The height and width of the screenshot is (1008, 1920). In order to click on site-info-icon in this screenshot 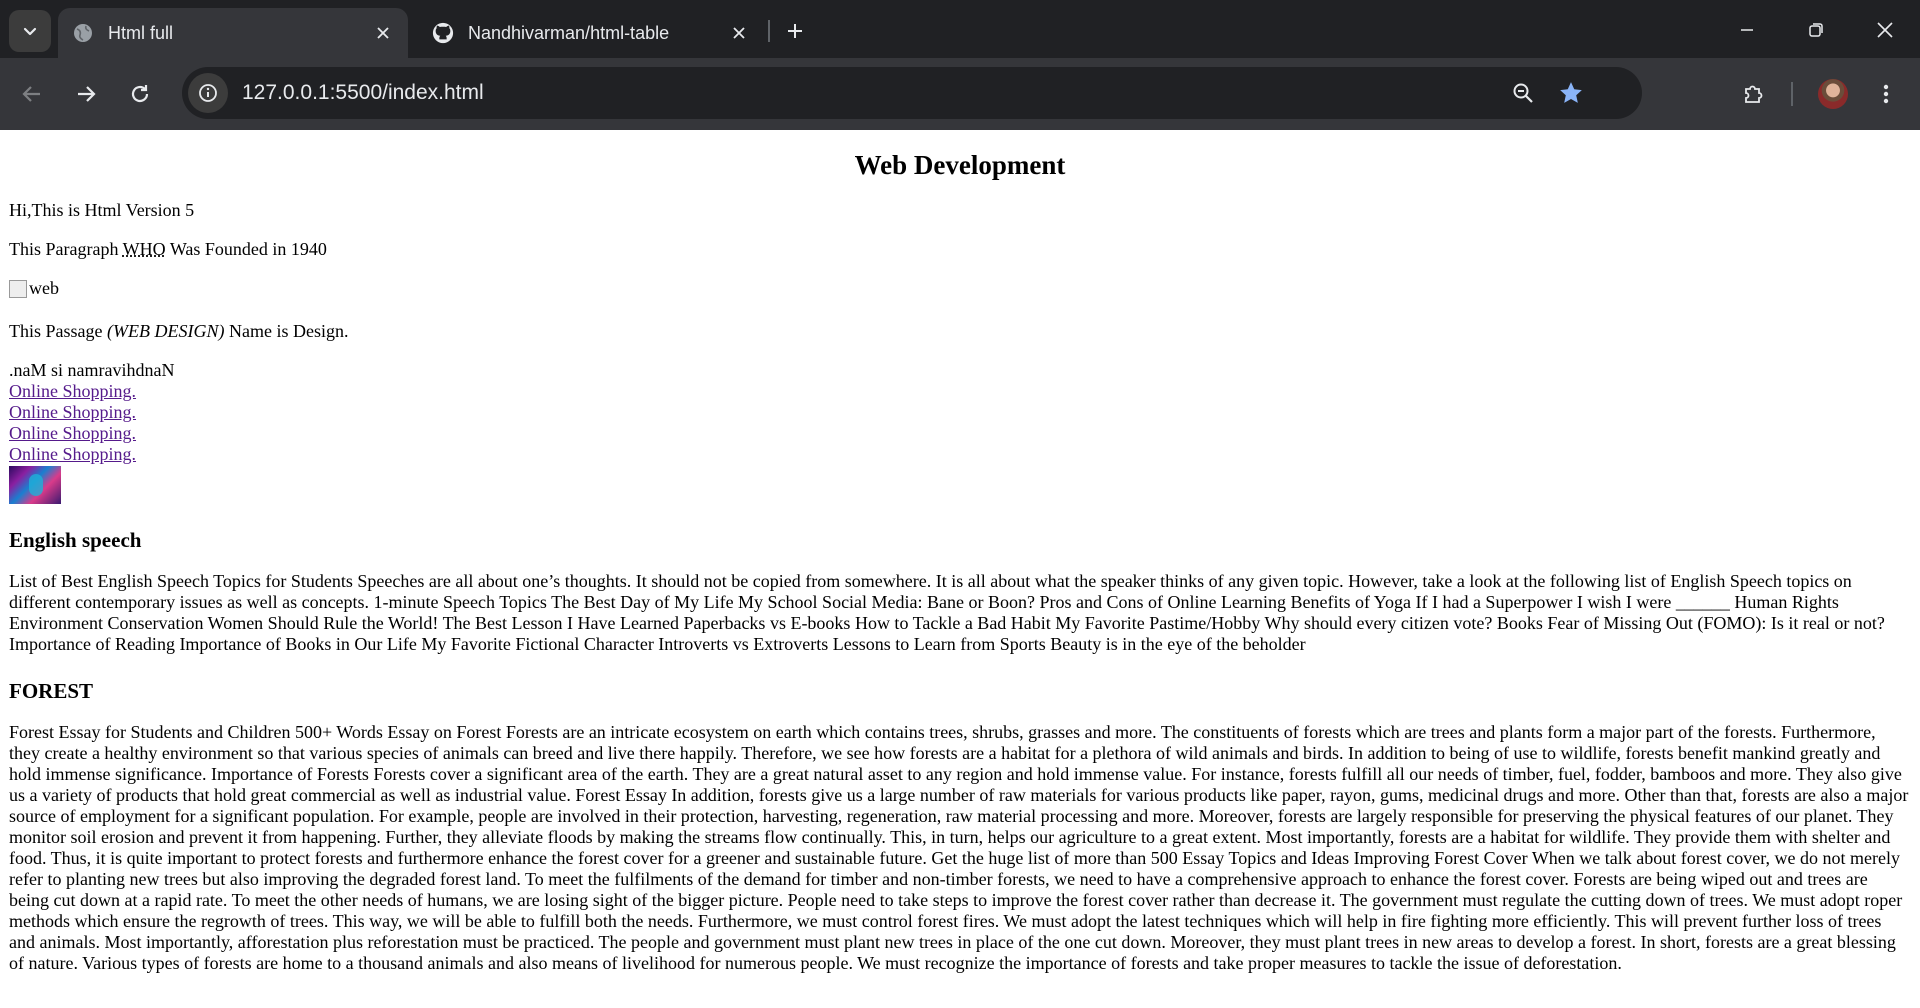, I will do `click(208, 93)`.